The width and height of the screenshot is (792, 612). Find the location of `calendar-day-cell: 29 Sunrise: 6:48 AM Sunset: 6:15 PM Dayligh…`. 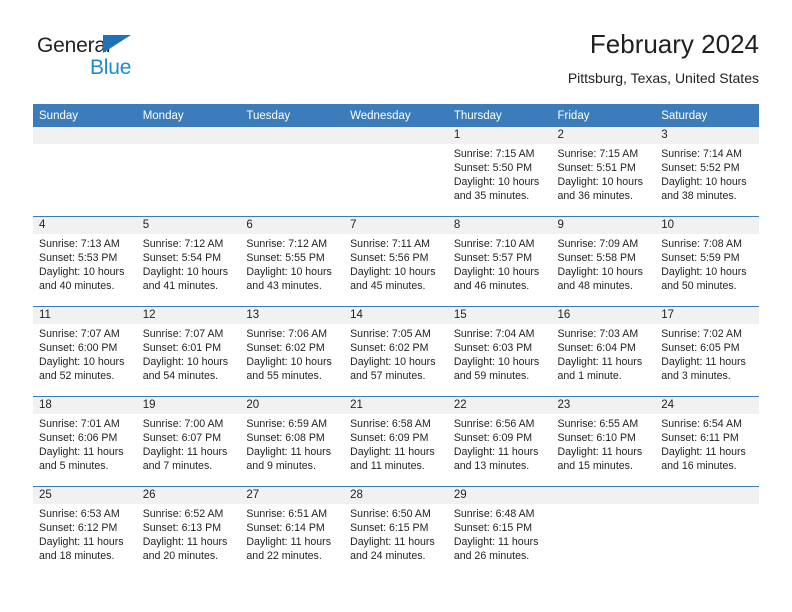

calendar-day-cell: 29 Sunrise: 6:48 AM Sunset: 6:15 PM Dayligh… is located at coordinates (499, 531).